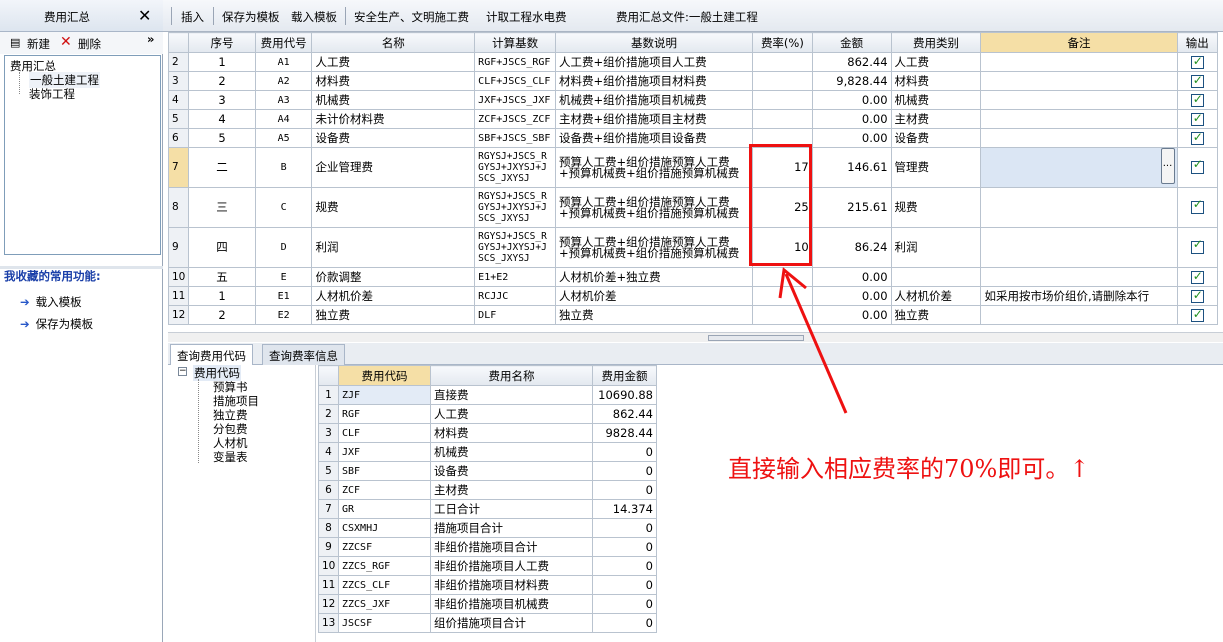  Describe the element at coordinates (654, 138) in the screenshot. I see `cell-desc: 设备费+组价措施项目设备费` at that location.